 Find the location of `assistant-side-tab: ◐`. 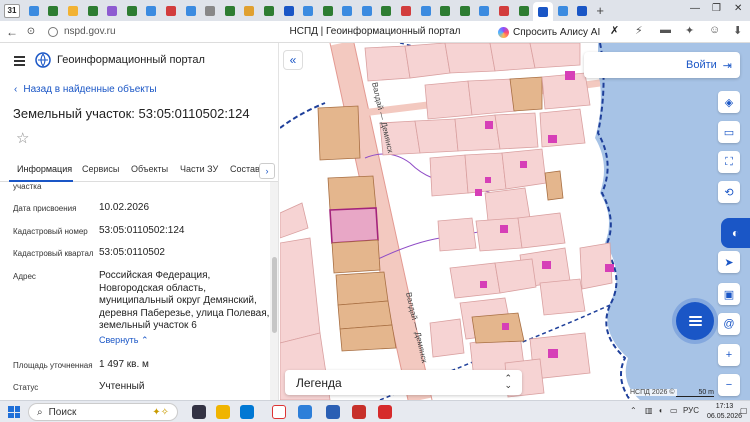

assistant-side-tab: ◐ is located at coordinates (735, 233).